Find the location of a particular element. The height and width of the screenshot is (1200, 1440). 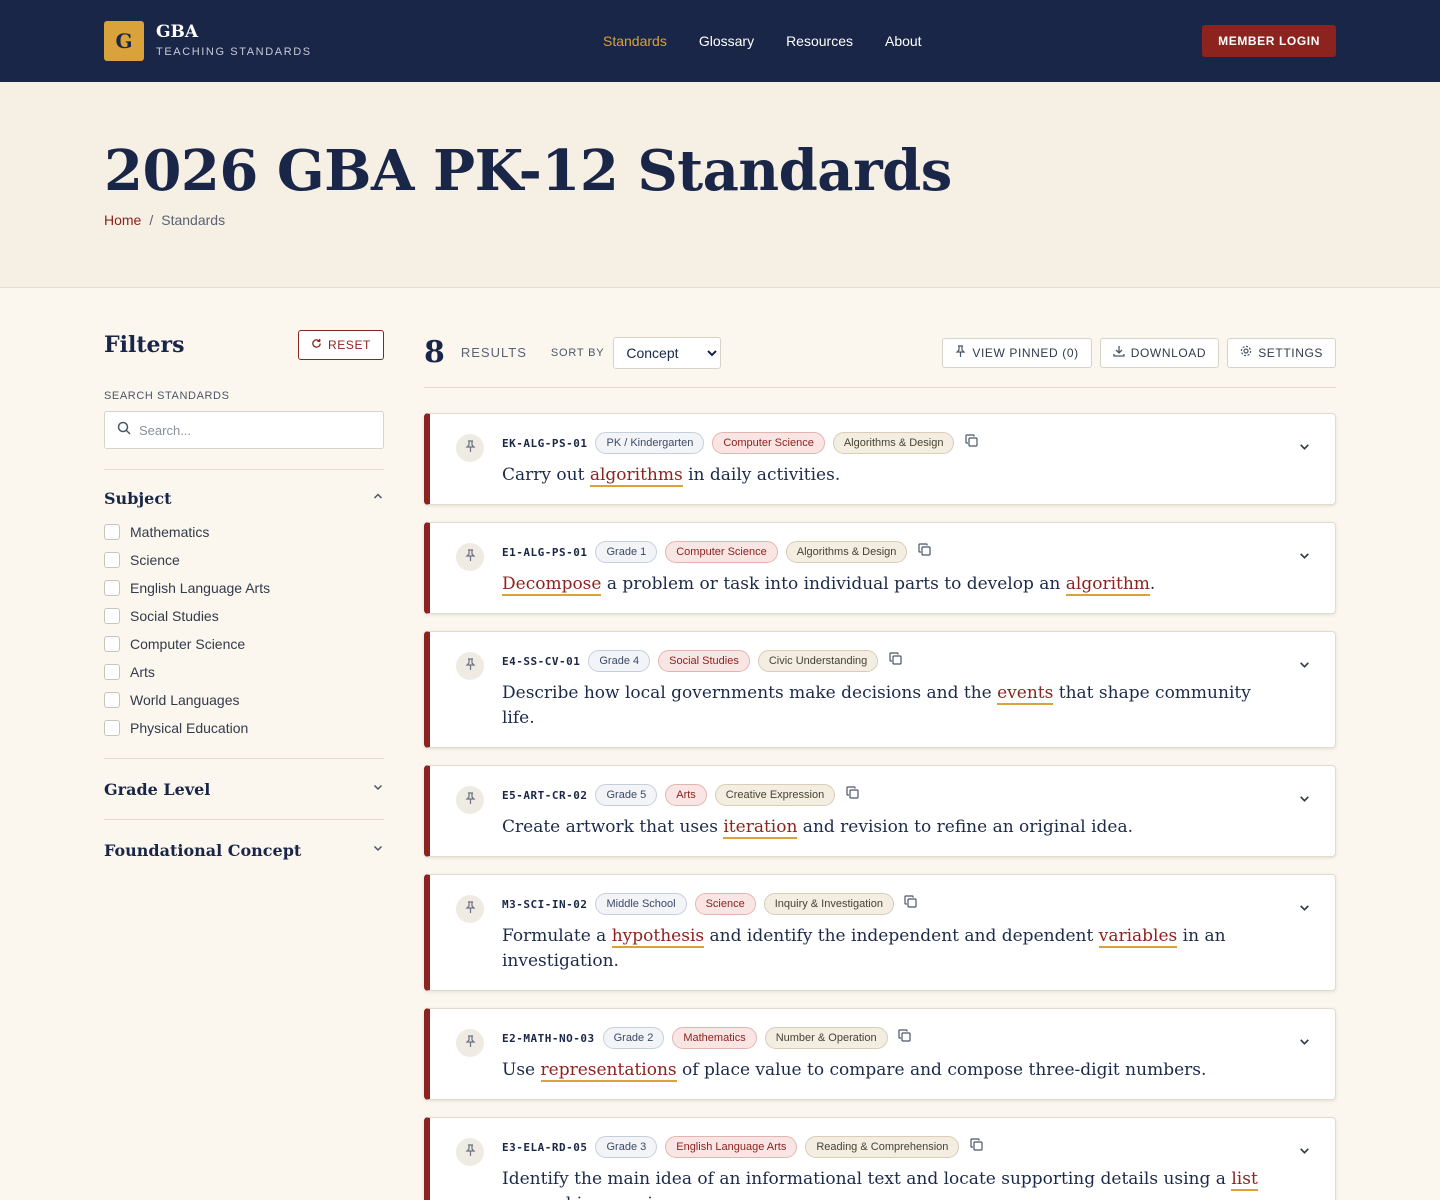

concept-tag: Algorithms & Design is located at coordinates (893, 443).